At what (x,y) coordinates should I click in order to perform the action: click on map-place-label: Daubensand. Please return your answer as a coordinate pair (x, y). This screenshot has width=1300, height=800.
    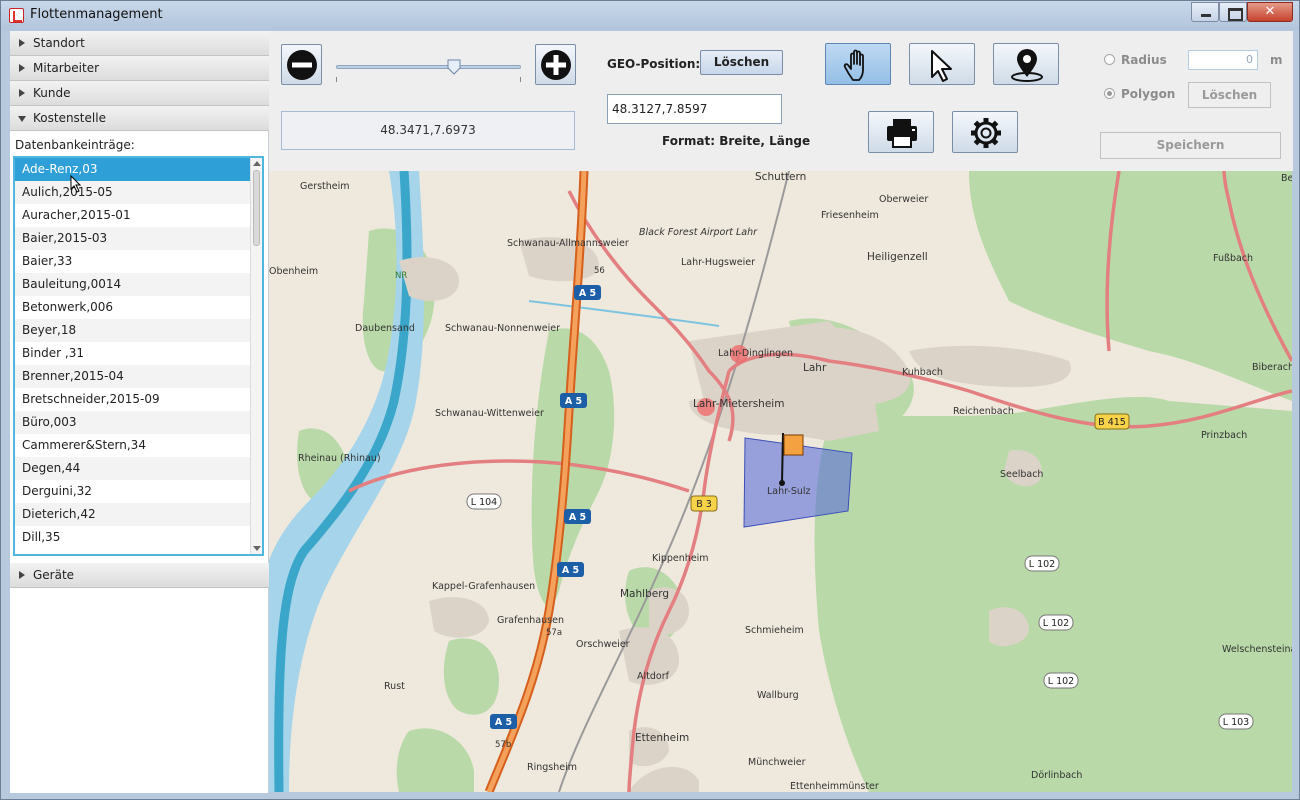
    Looking at the image, I should click on (385, 328).